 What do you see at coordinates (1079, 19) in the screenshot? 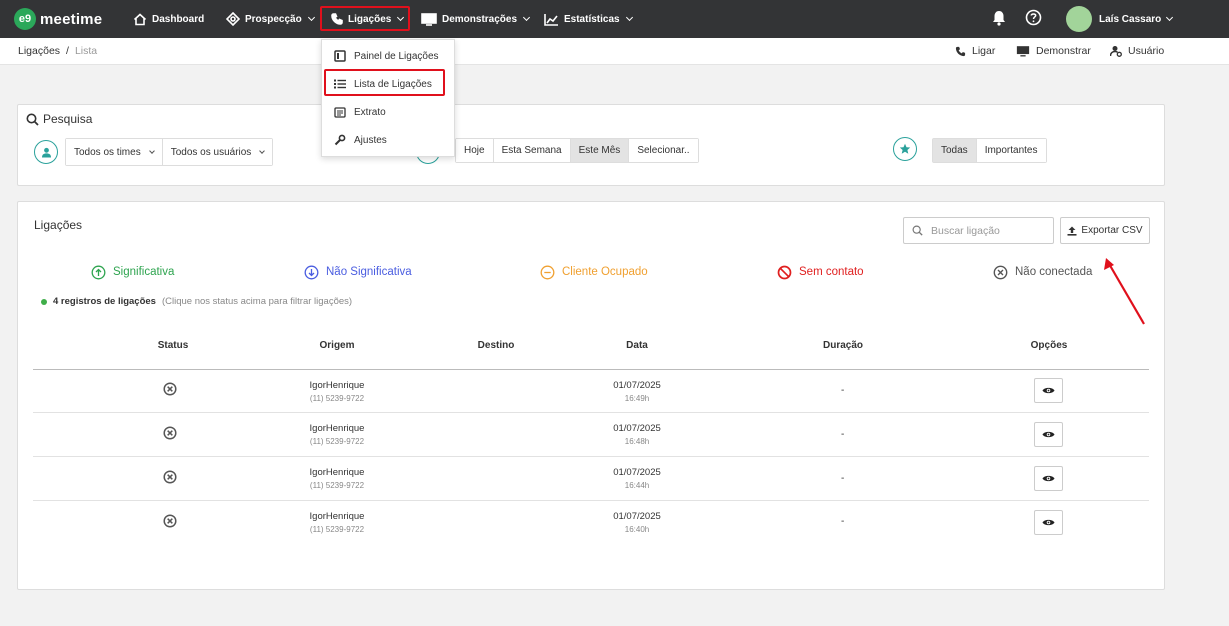
I see `avatar` at bounding box center [1079, 19].